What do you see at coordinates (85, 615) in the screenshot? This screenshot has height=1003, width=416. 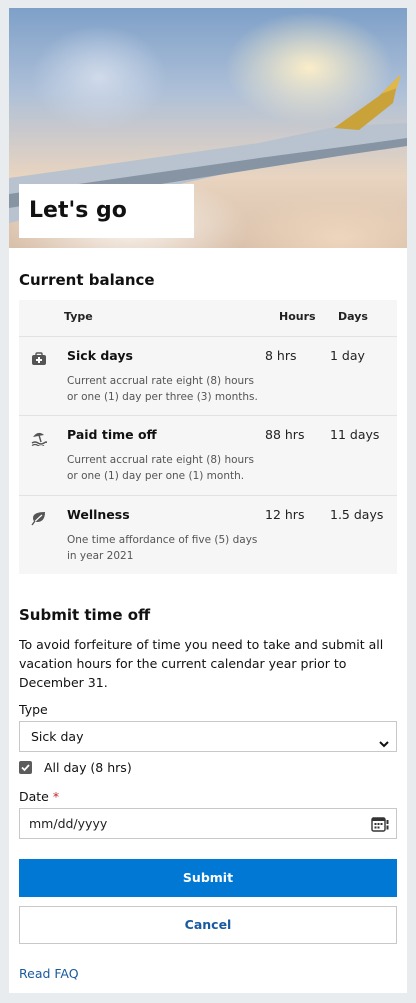 I see `submit-heading: Submit time off` at bounding box center [85, 615].